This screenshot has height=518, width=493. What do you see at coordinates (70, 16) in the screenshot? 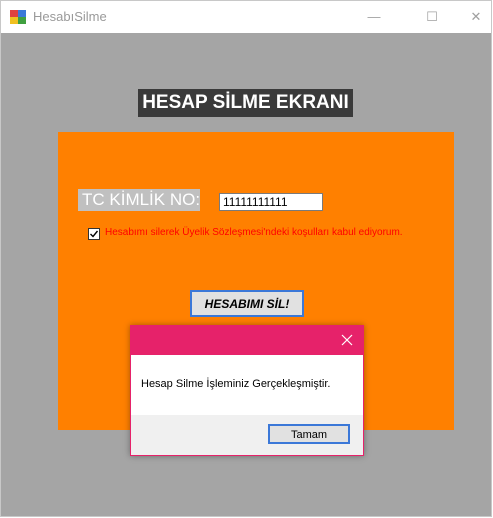
I see `window-title: HesabıSilme` at bounding box center [70, 16].